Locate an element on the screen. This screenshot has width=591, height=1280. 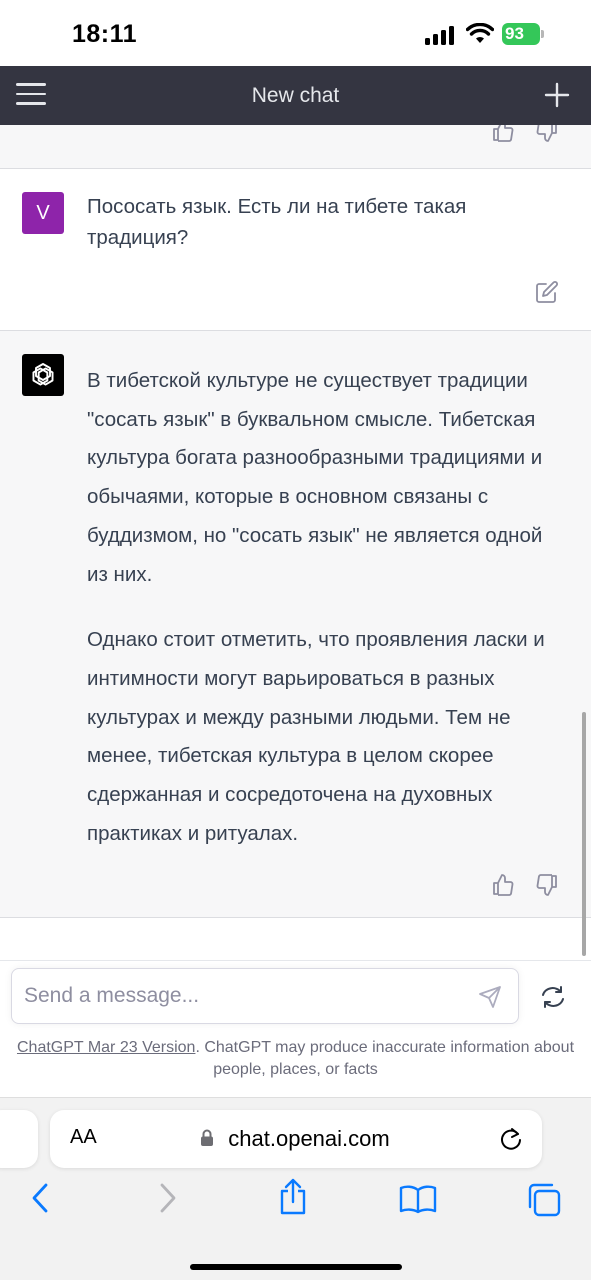
chatgpt-logo-icon is located at coordinates (43, 375).